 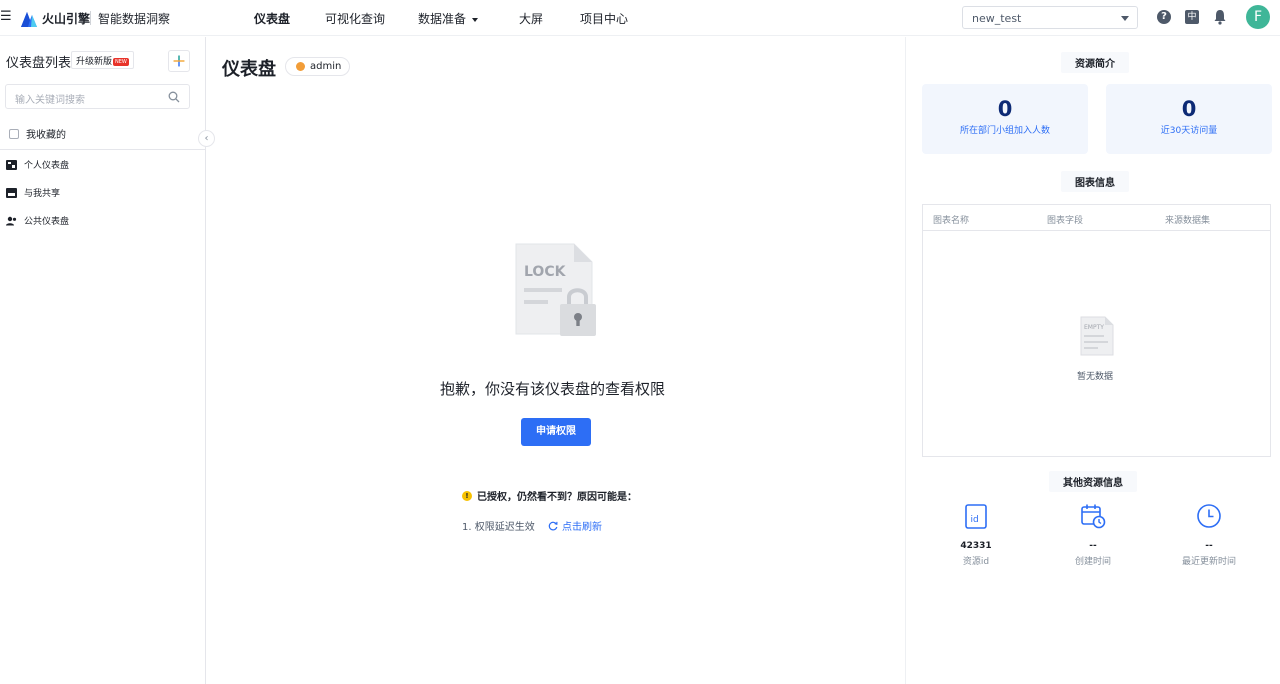 What do you see at coordinates (47, 222) in the screenshot?
I see `sidebar-item-label: 公共仪表盘` at bounding box center [47, 222].